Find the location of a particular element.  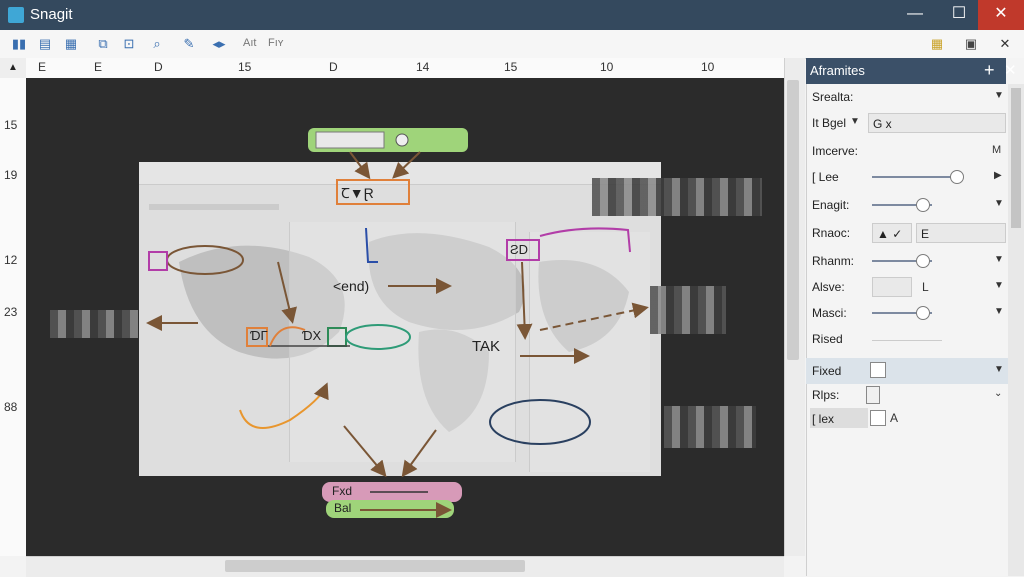

arc is located at coordinates (287, 336).